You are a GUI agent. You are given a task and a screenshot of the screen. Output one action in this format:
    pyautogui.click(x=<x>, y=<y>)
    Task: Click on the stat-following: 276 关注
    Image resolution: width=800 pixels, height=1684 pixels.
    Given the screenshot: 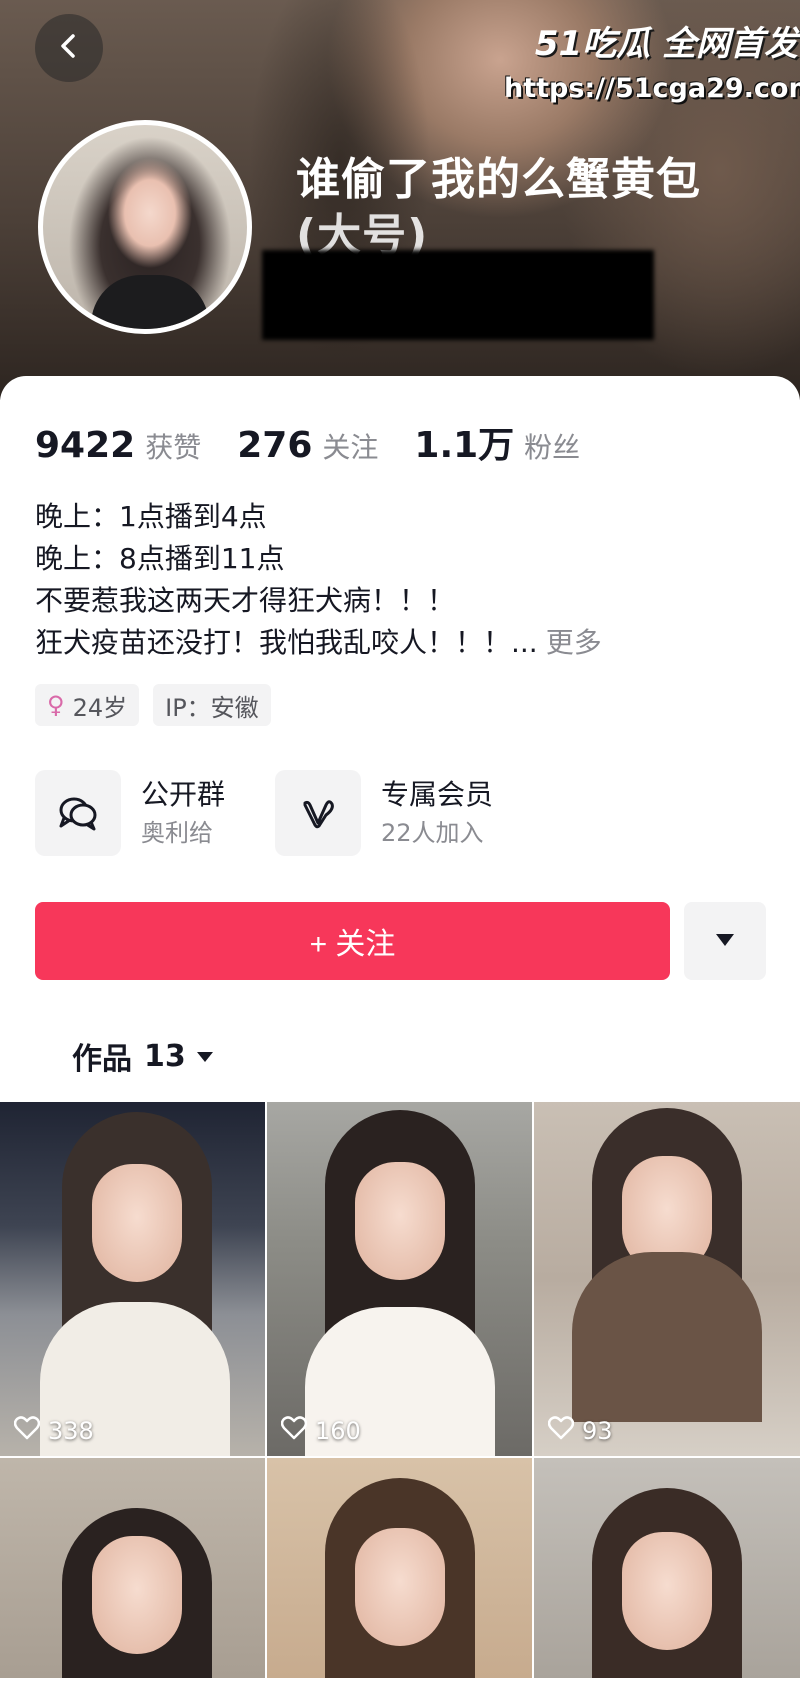 What is the action you would take?
    pyautogui.click(x=307, y=445)
    